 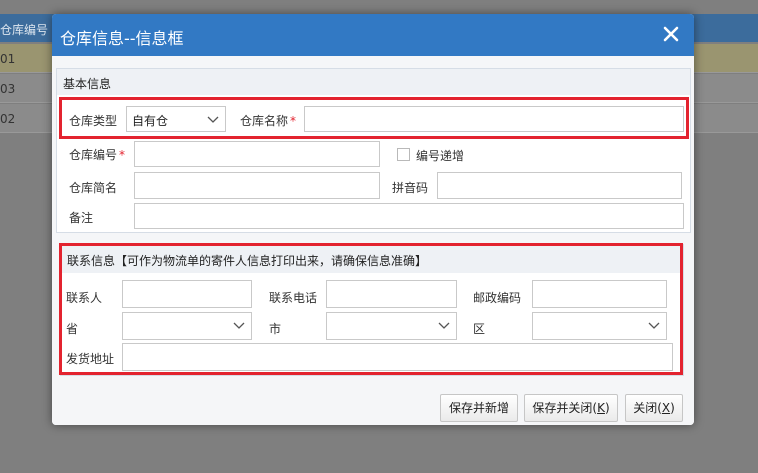 I want to click on short-name-input, so click(x=257, y=185).